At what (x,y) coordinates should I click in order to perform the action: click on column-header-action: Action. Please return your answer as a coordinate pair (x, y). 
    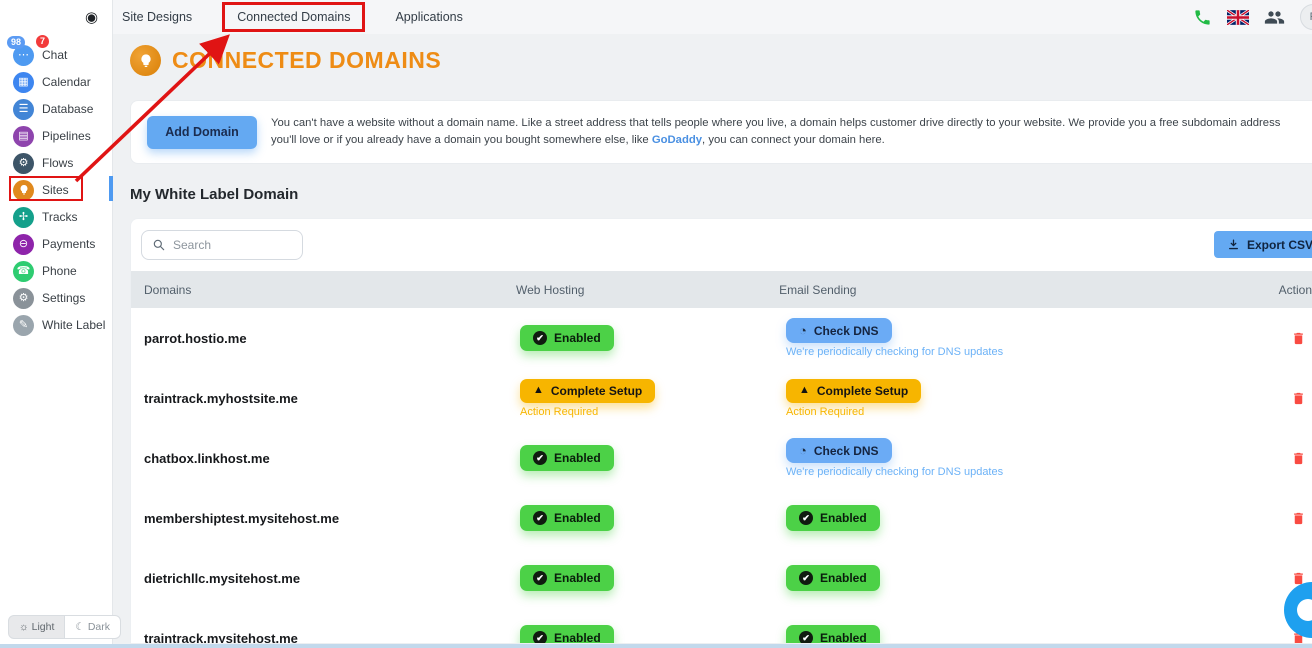
    Looking at the image, I should click on (1295, 289).